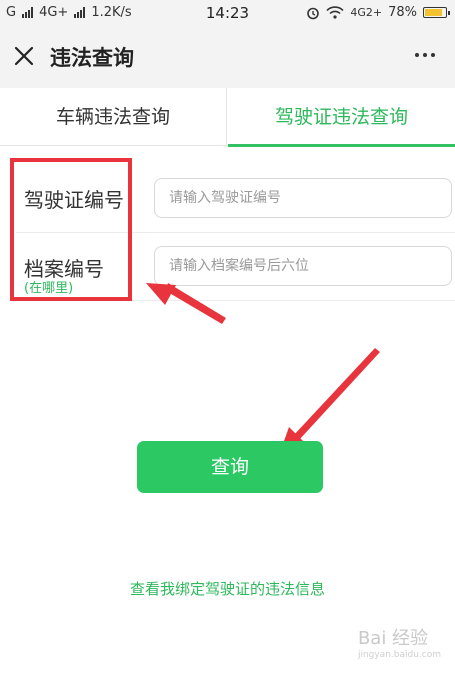 This screenshot has width=455, height=674. Describe the element at coordinates (227, 588) in the screenshot. I see `bound-license-violations-link: 查看我绑定驾驶证的违法信息` at that location.